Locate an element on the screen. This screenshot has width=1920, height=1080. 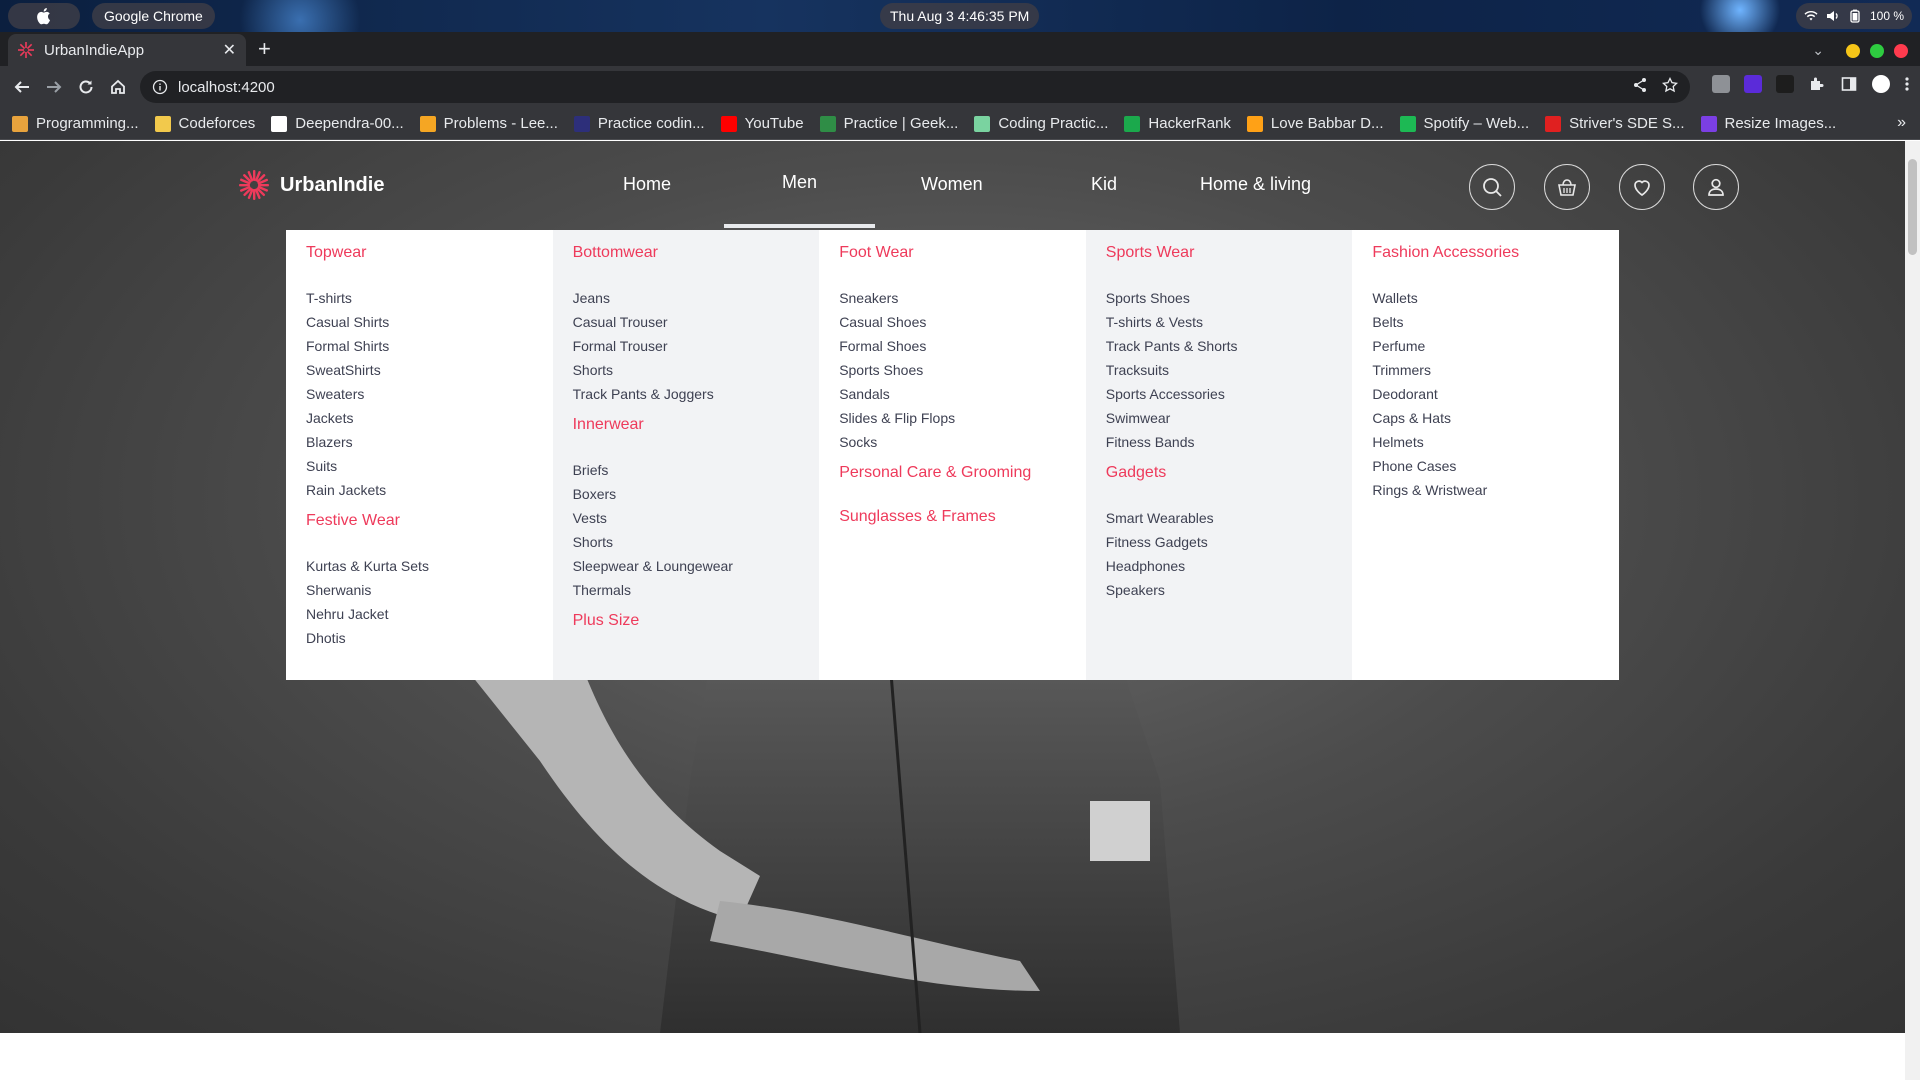
more-vert-icon is located at coordinates (1907, 84).